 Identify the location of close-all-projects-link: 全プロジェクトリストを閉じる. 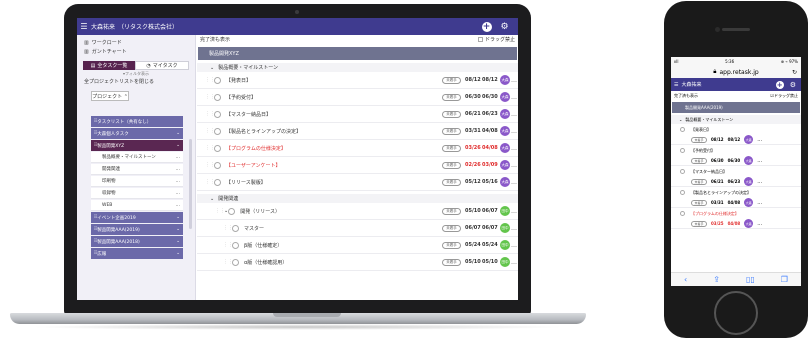
(136, 81).